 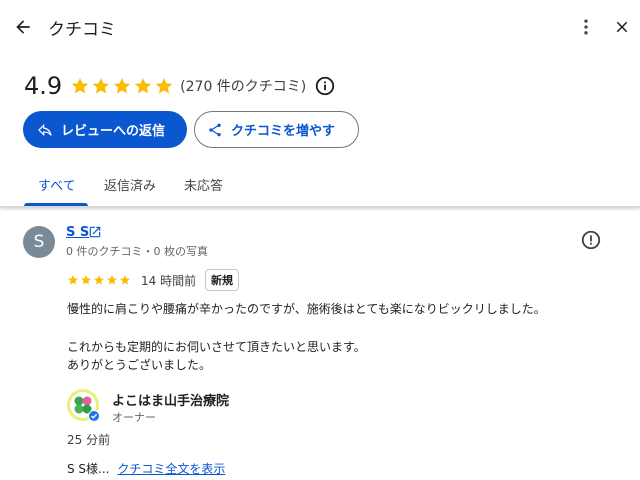 I want to click on more-vert-icon, so click(x=586, y=27).